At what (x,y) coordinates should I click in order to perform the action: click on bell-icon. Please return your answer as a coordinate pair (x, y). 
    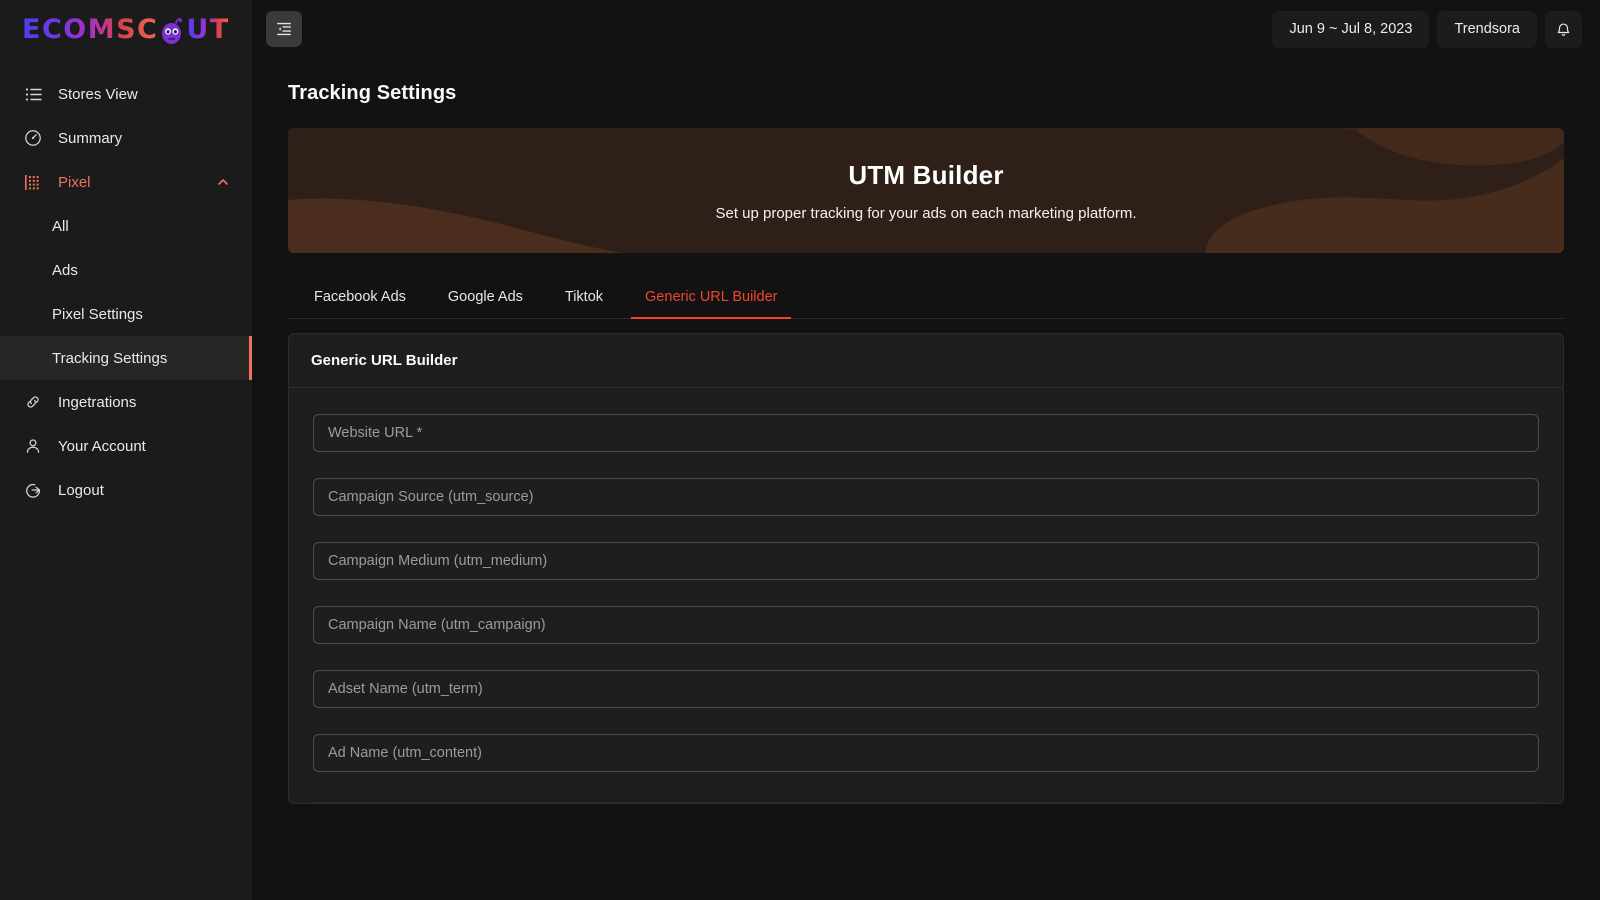
    Looking at the image, I should click on (1563, 29).